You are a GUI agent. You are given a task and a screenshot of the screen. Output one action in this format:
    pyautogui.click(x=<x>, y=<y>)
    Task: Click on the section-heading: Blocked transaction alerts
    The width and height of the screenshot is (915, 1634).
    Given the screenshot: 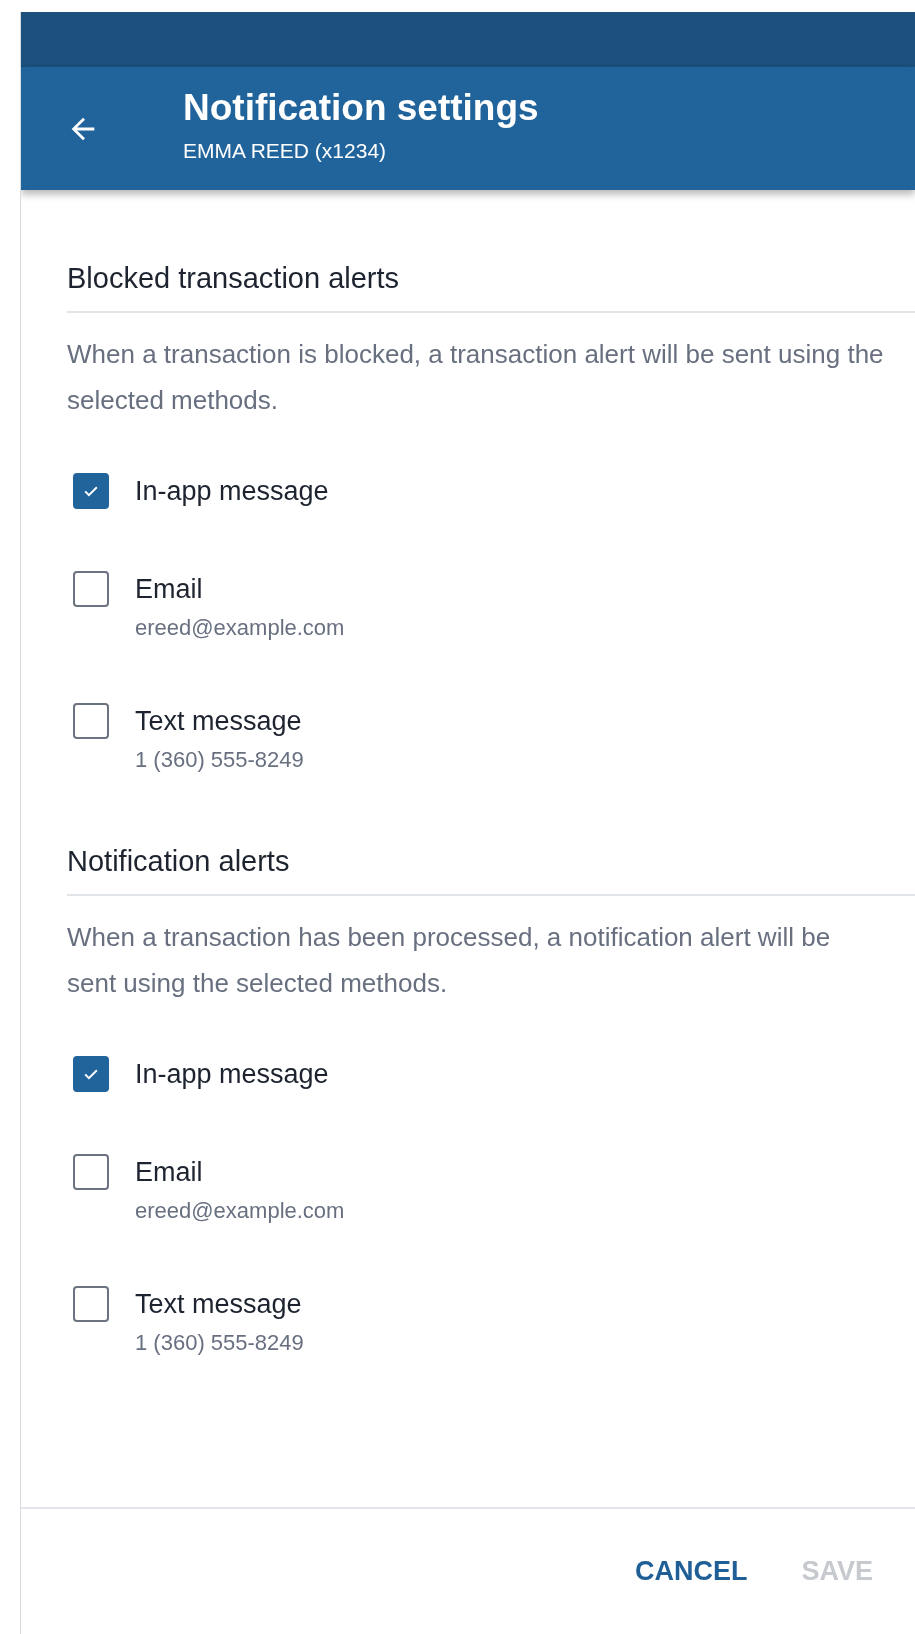 What is the action you would take?
    pyautogui.click(x=491, y=287)
    